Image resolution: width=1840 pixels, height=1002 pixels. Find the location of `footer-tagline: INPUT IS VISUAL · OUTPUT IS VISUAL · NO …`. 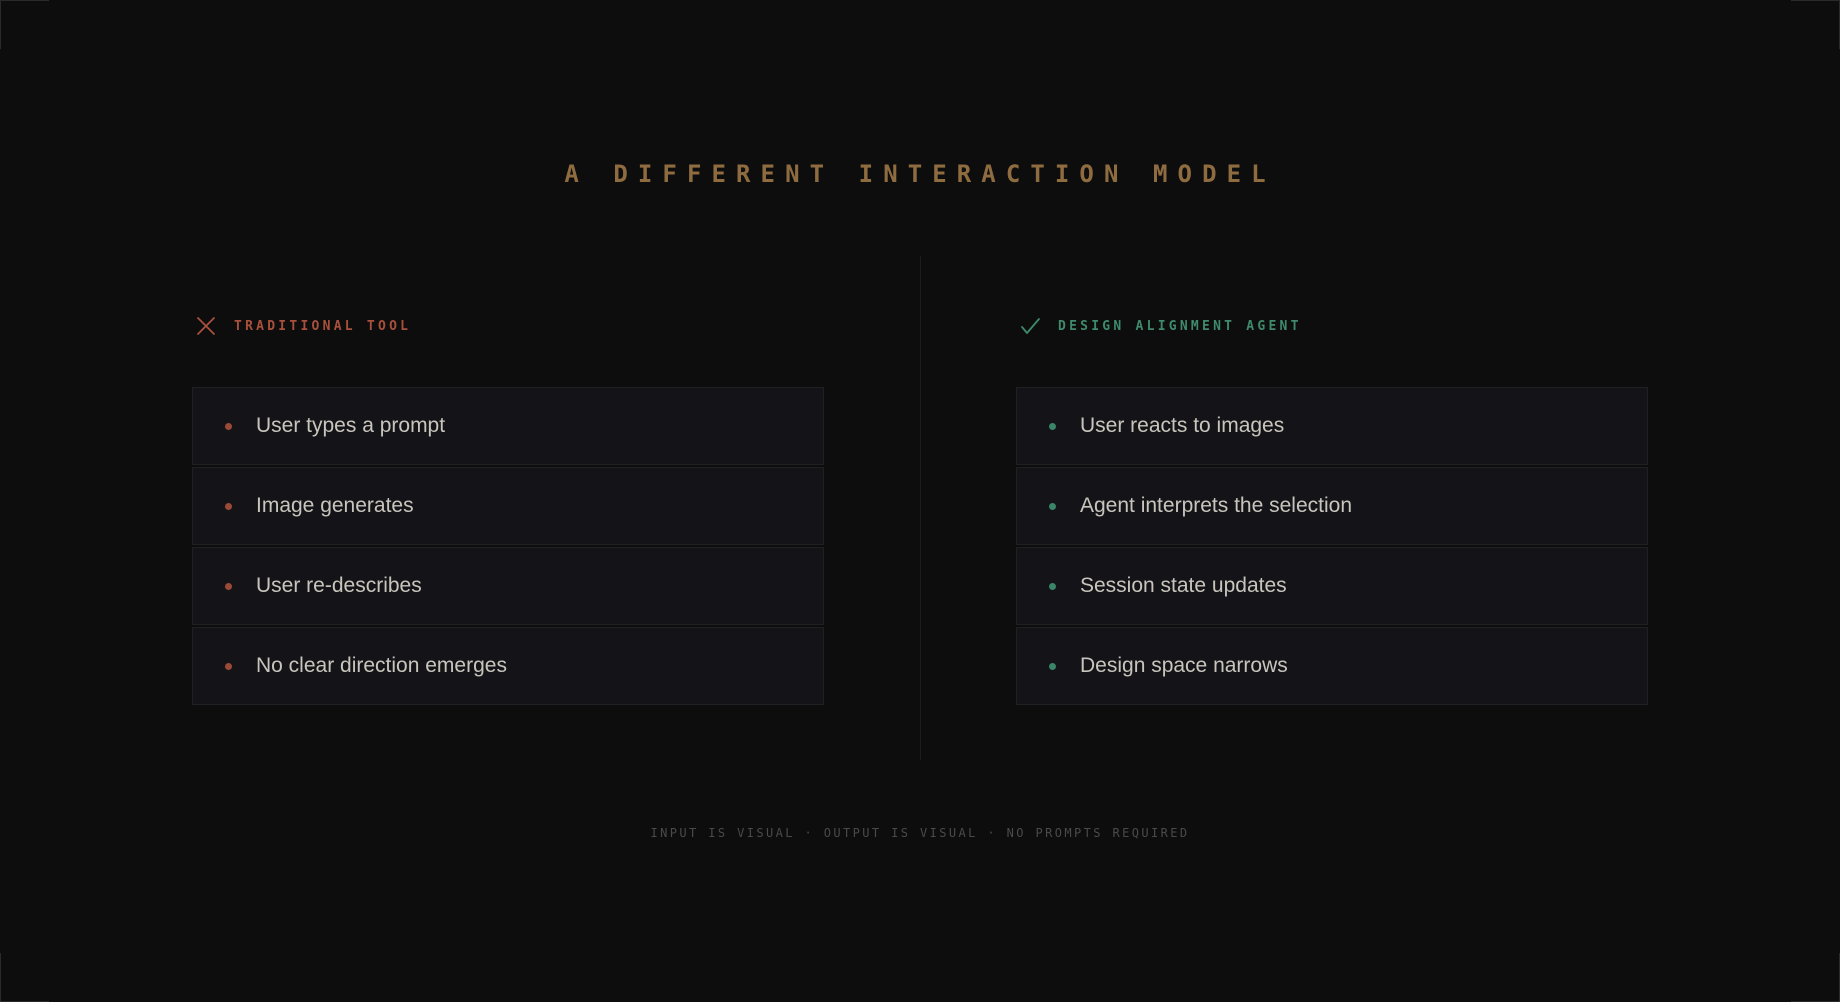

footer-tagline: INPUT IS VISUAL · OUTPUT IS VISUAL · NO … is located at coordinates (920, 833).